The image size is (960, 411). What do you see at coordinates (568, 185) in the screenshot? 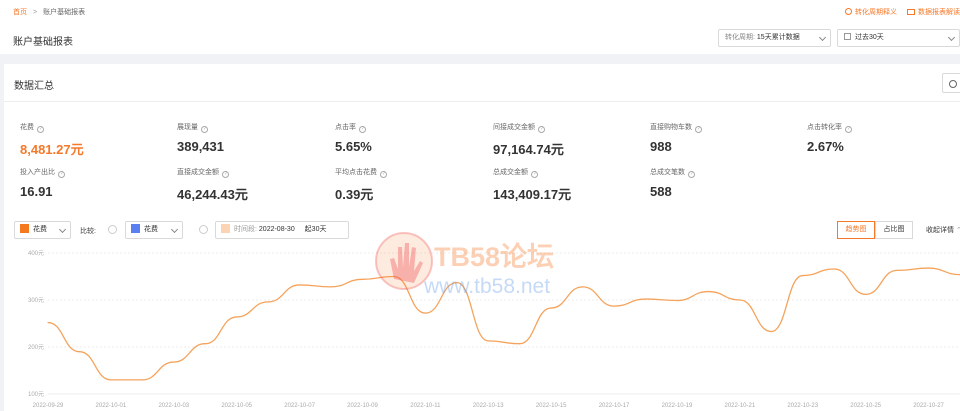
I see `metric-total-gmv: 总成交金额? 143,409.17元` at bounding box center [568, 185].